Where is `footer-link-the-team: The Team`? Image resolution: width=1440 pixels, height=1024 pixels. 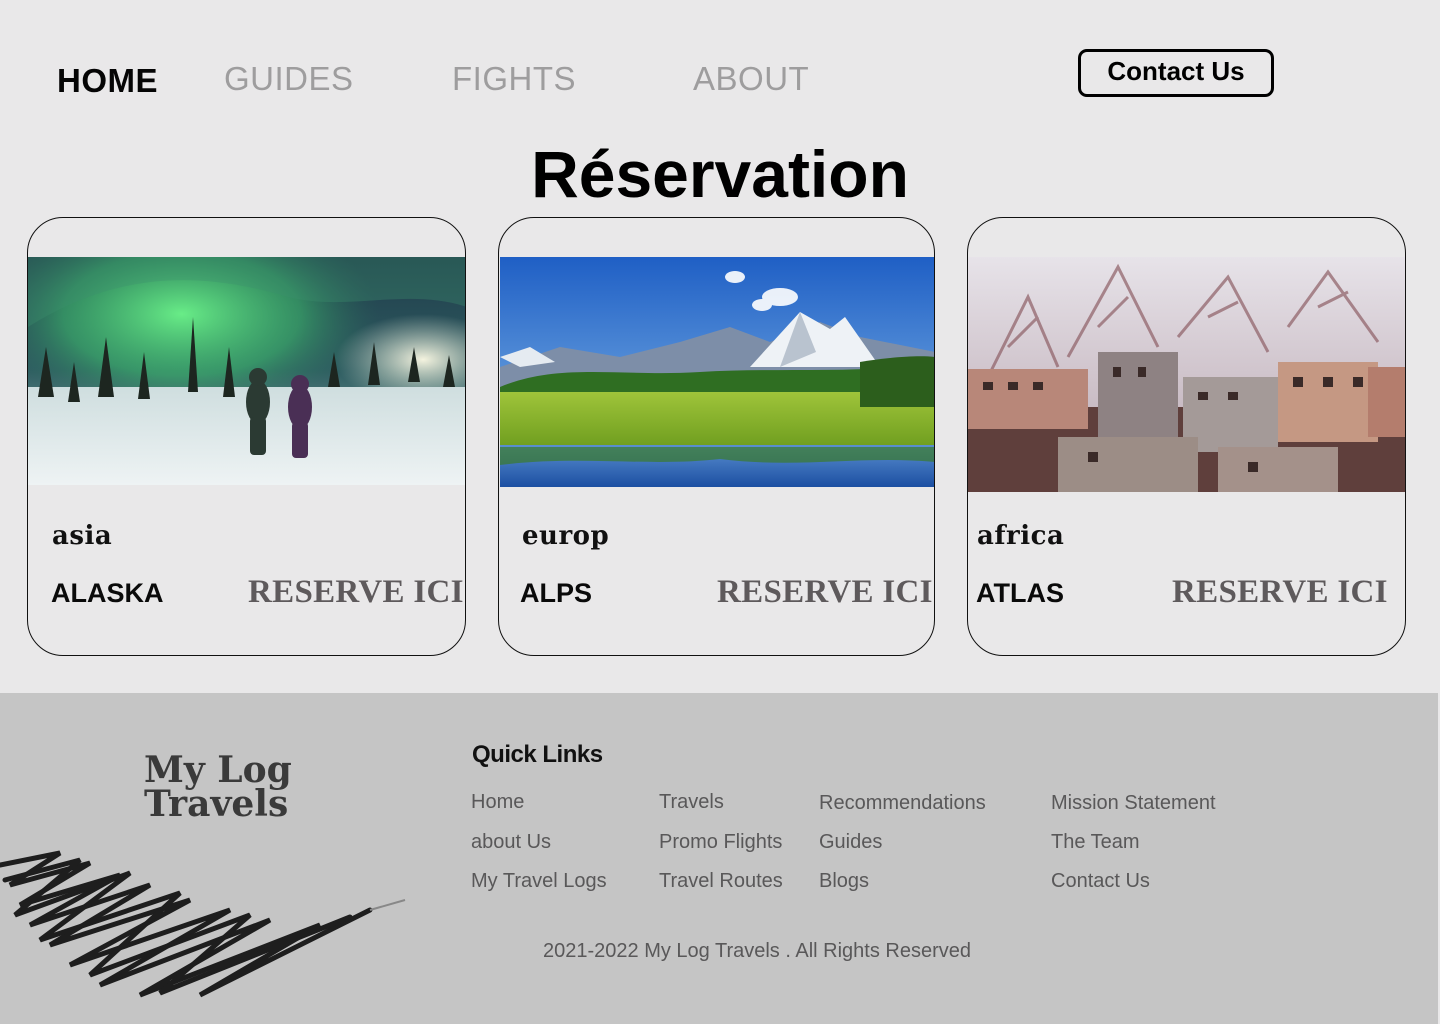
footer-link-the-team: The Team is located at coordinates (1095, 842).